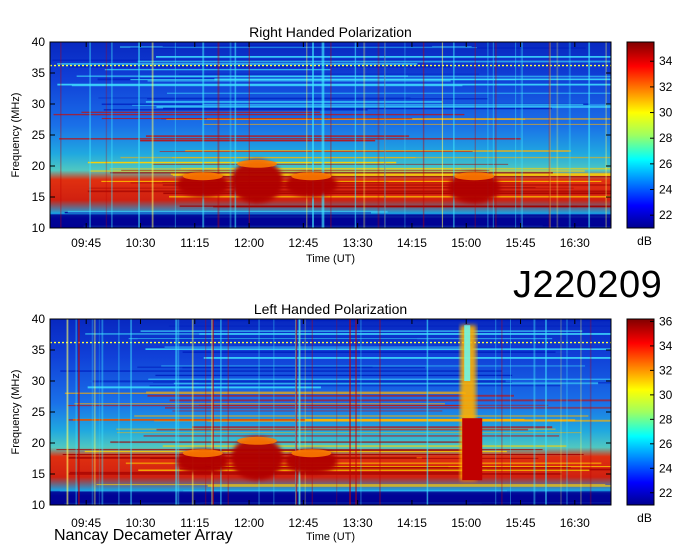  I want to click on y-tick-label: 35, so click(39, 350).